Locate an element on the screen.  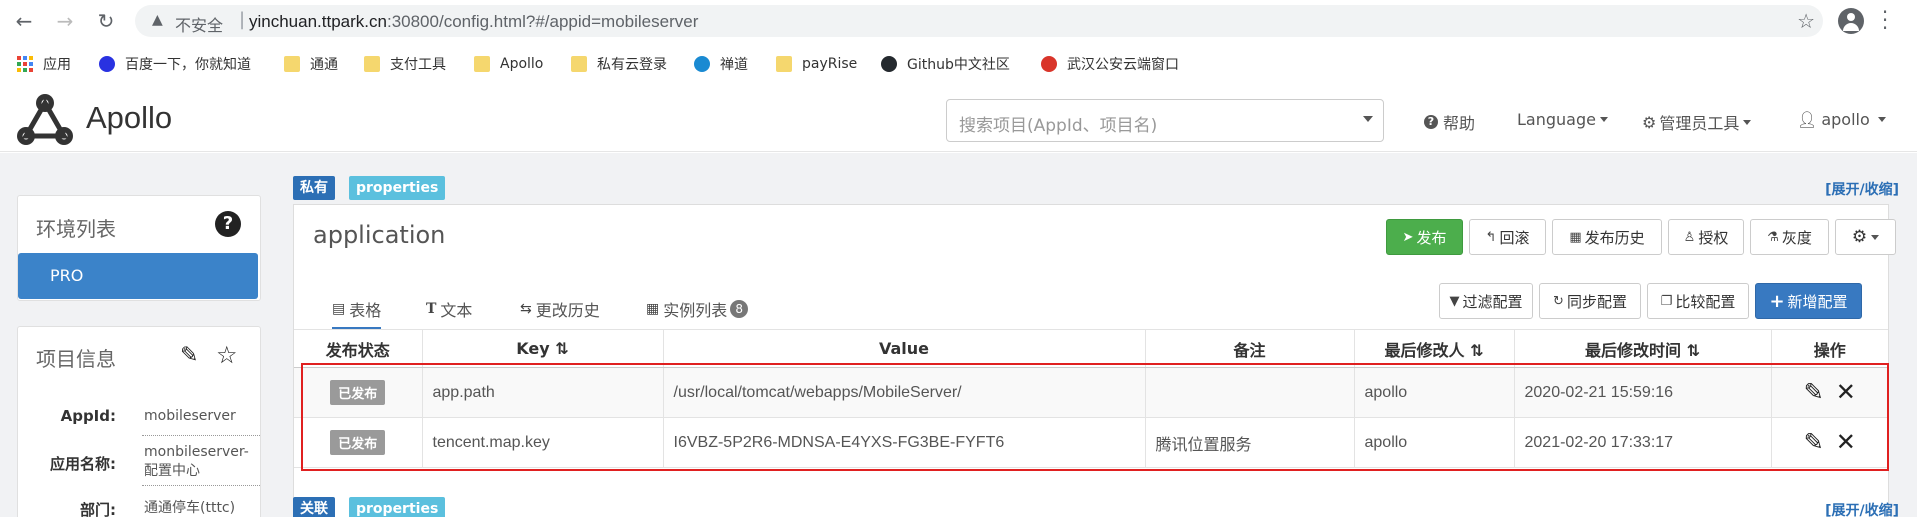
expand-collapse-link: [展开/收缩] is located at coordinates (1862, 189).